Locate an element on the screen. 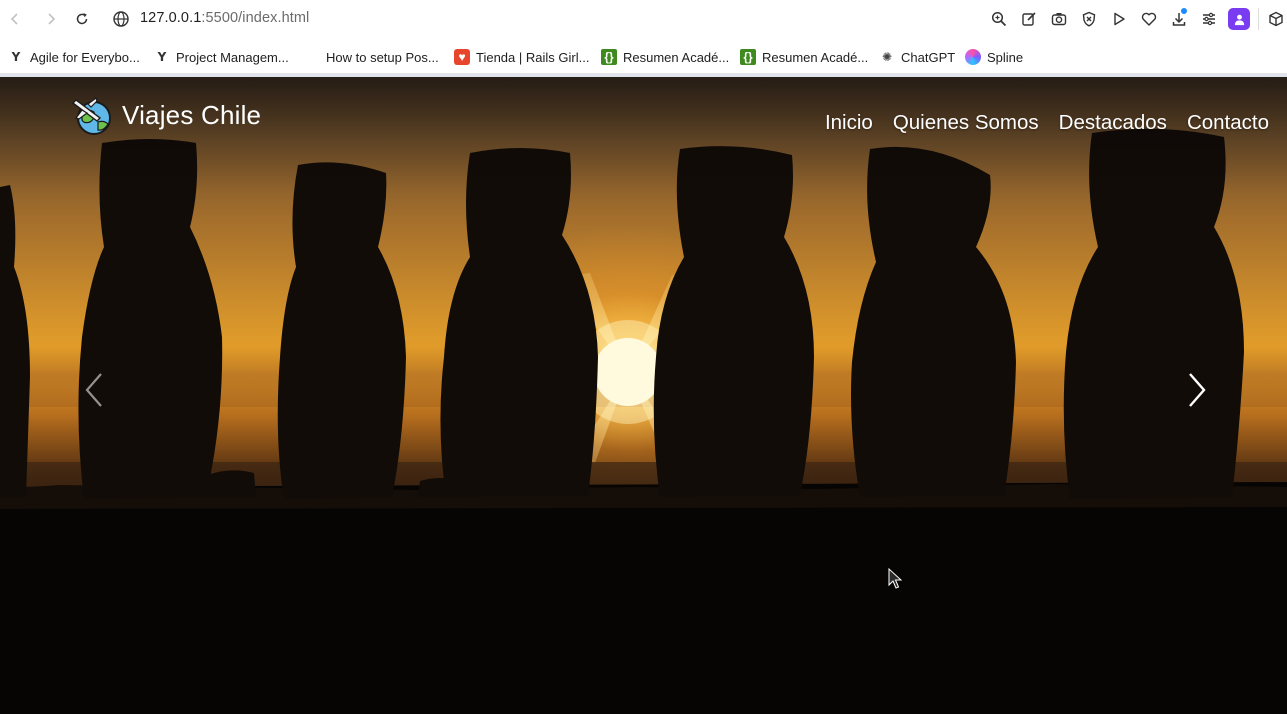 The image size is (1287, 714). back-button is located at coordinates (15, 19).